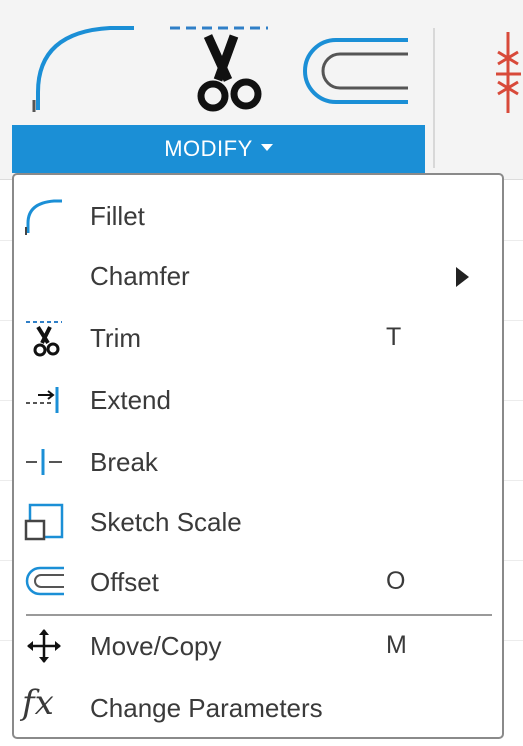 Image resolution: width=523 pixels, height=746 pixels. Describe the element at coordinates (166, 522) in the screenshot. I see `menu-item-label: Sketch Scale` at that location.